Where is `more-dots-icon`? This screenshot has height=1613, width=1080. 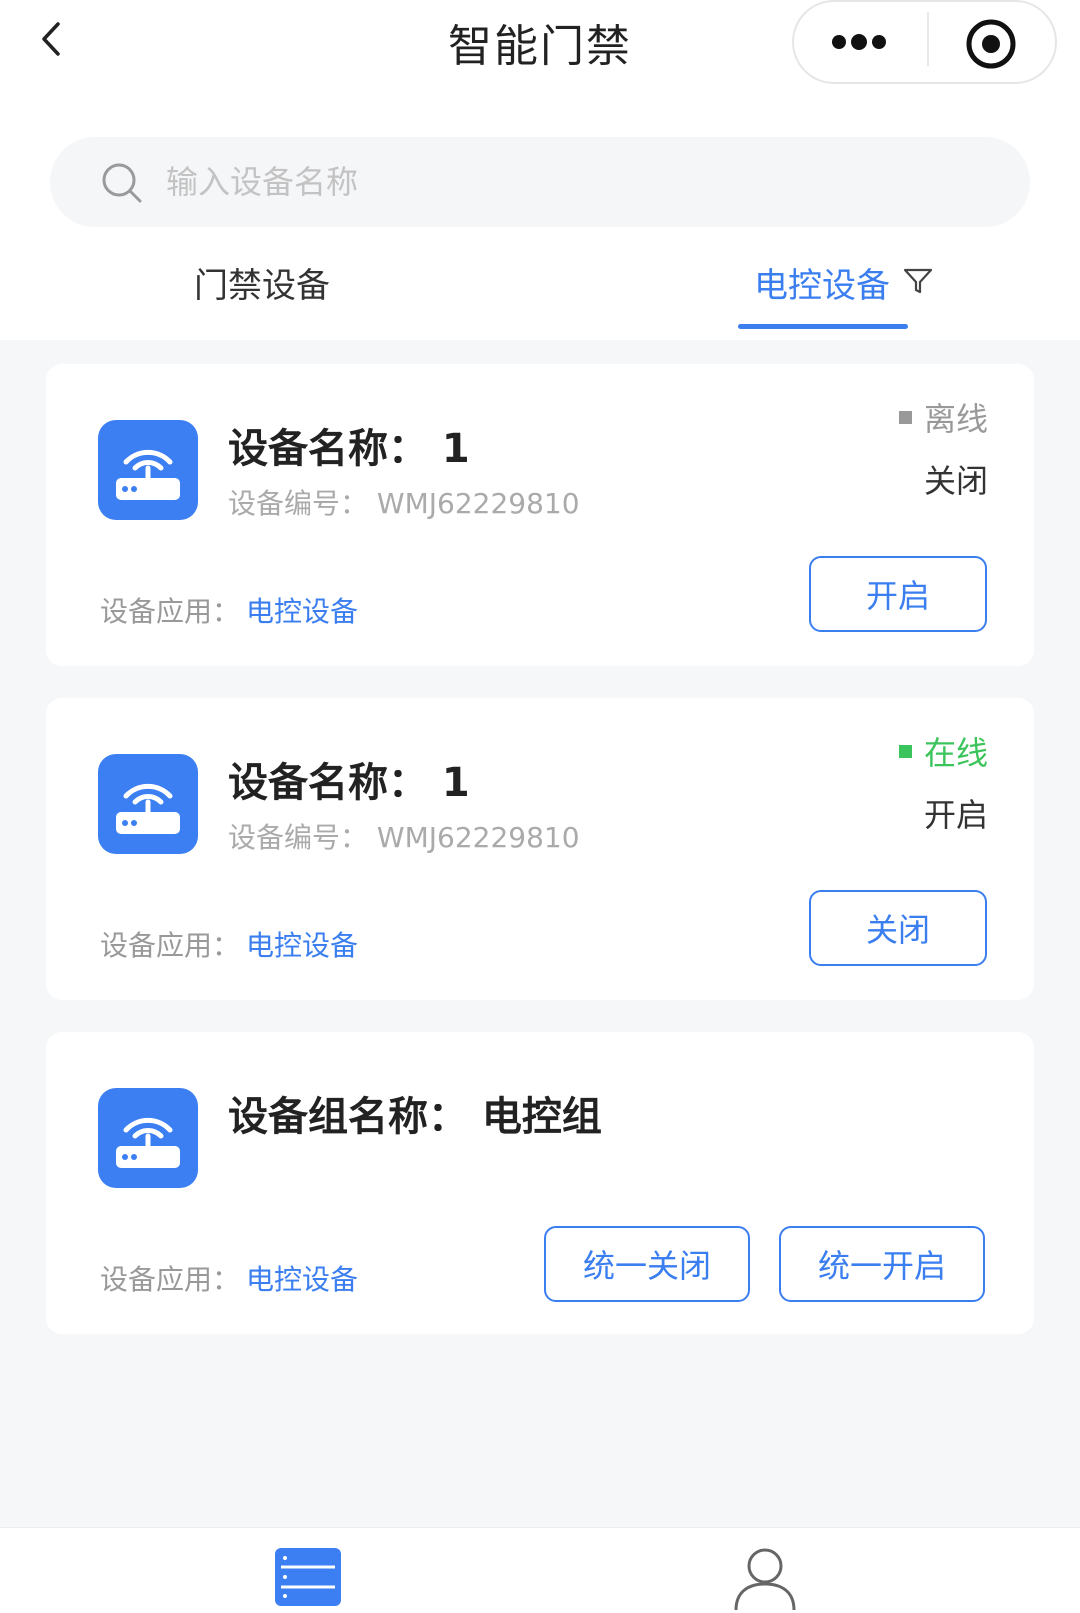
more-dots-icon is located at coordinates (859, 42).